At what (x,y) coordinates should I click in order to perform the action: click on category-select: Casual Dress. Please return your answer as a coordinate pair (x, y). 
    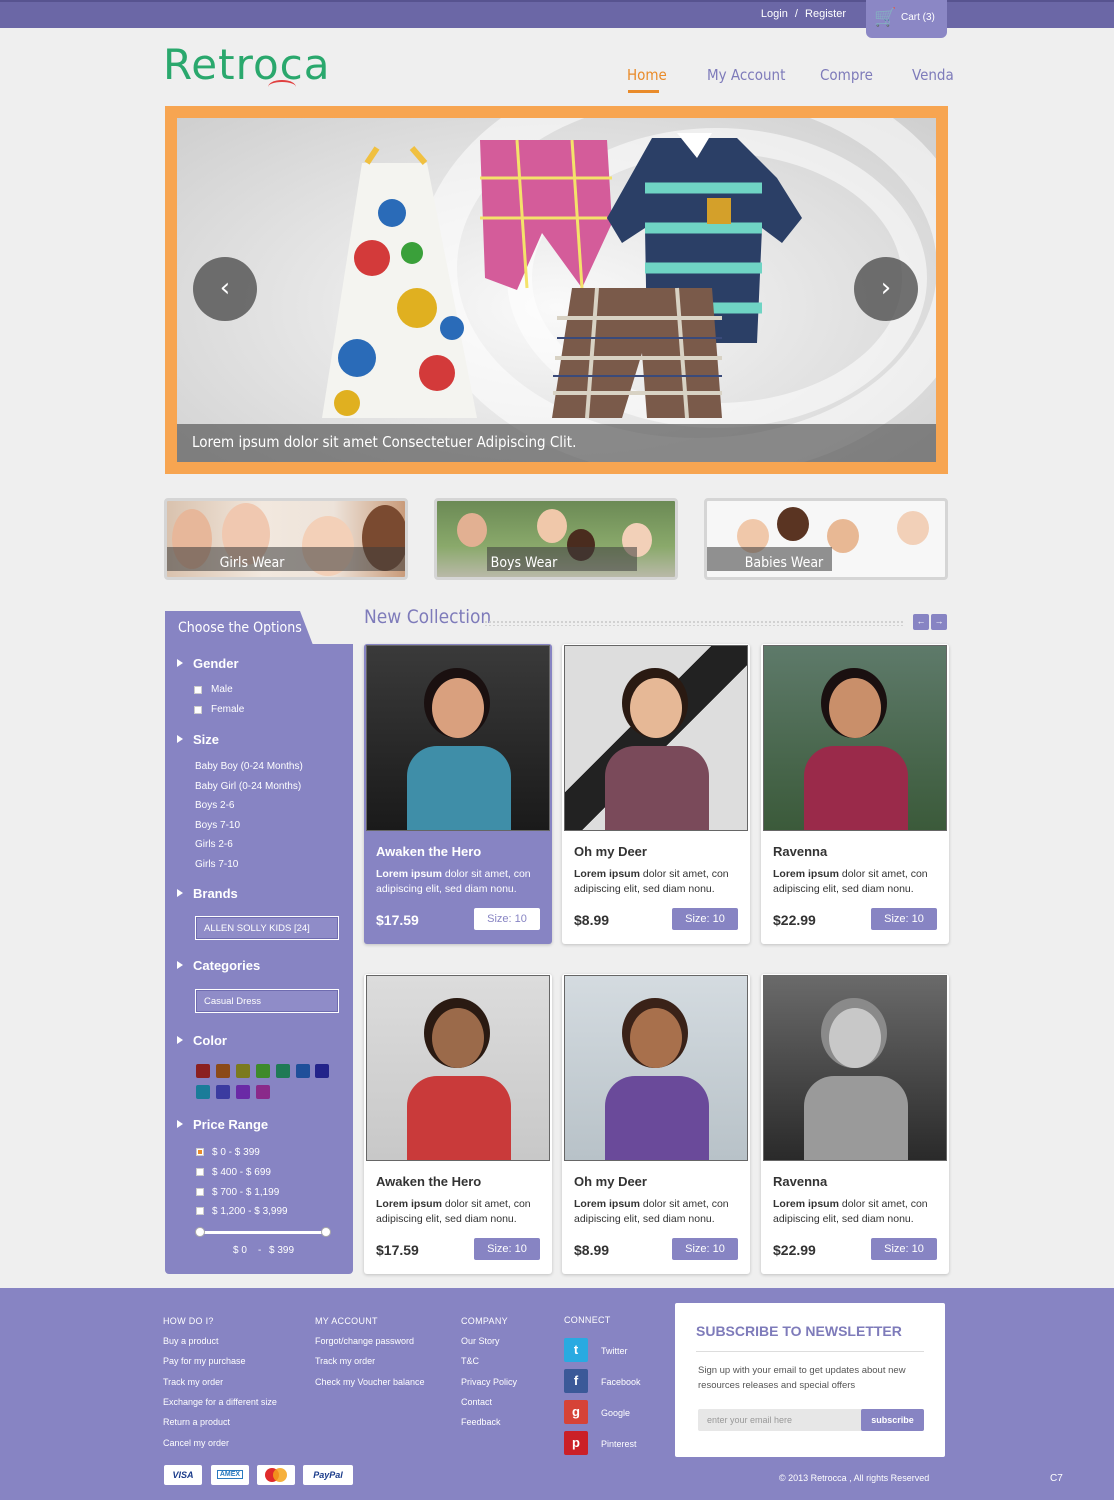
    Looking at the image, I should click on (267, 1001).